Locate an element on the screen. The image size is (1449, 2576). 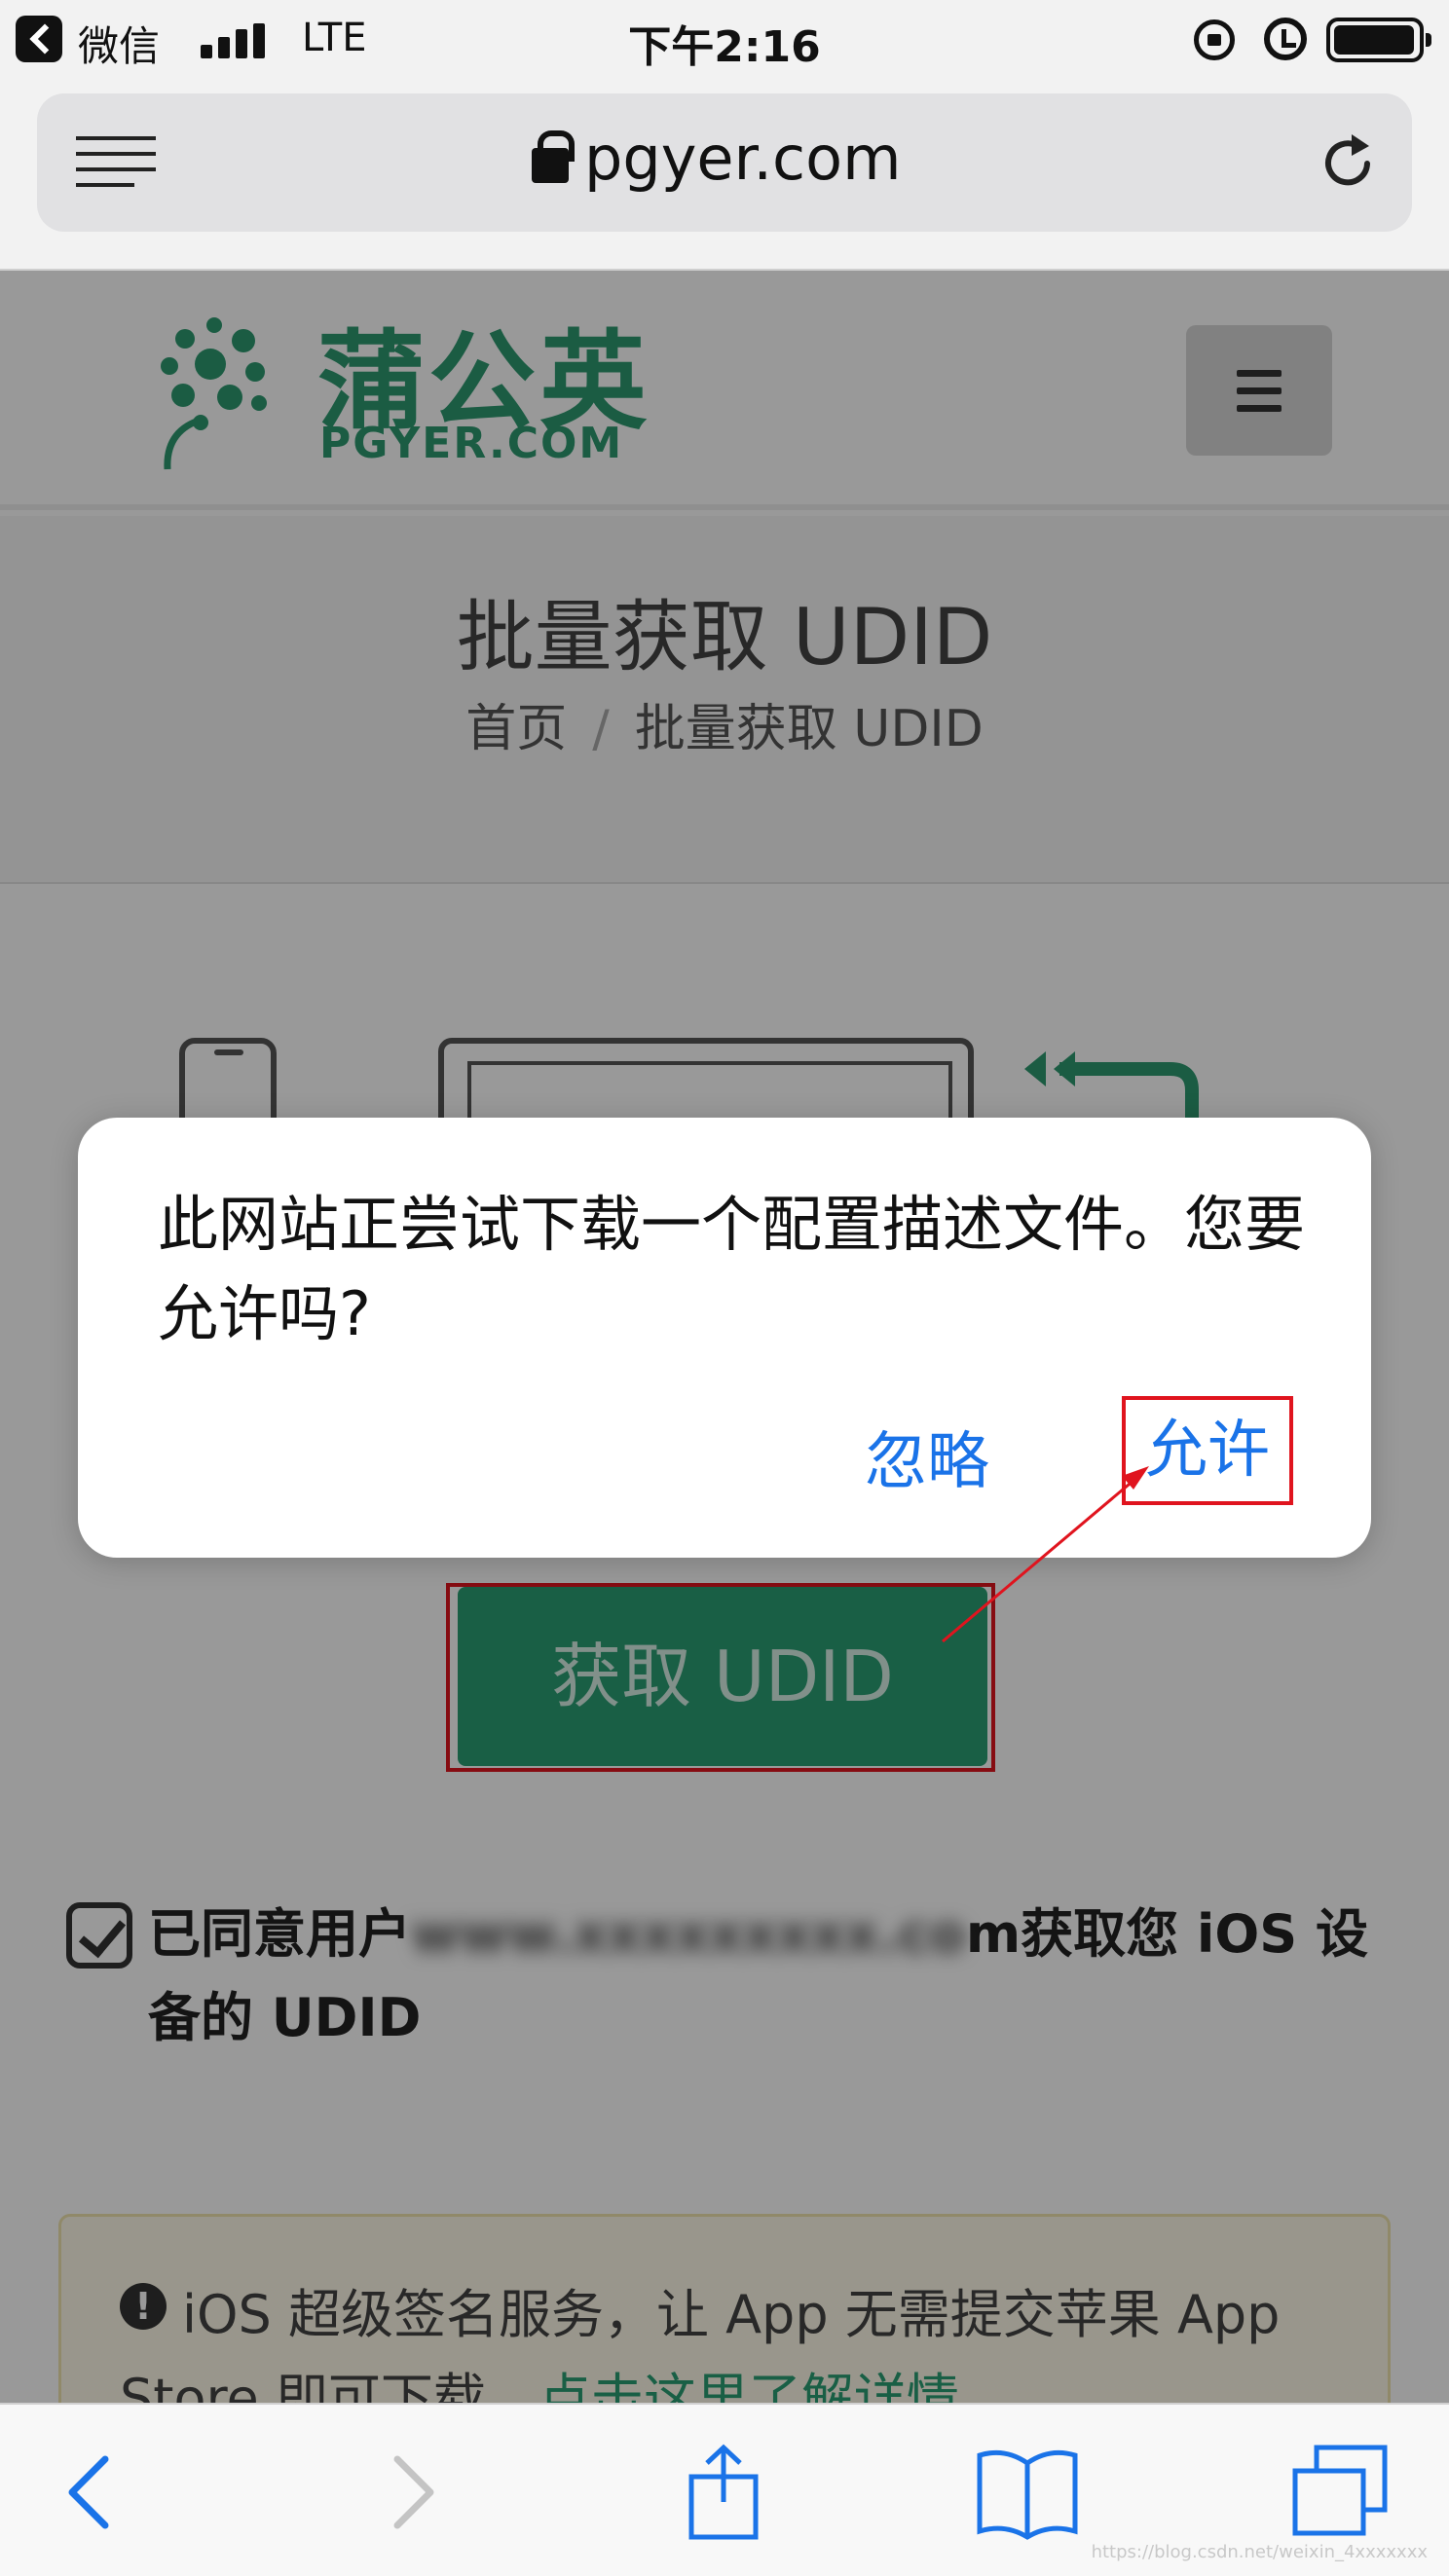
browser-toolbar: https://blog.csdn.net/weixin_4xxxxxxx is located at coordinates (725, 2489).